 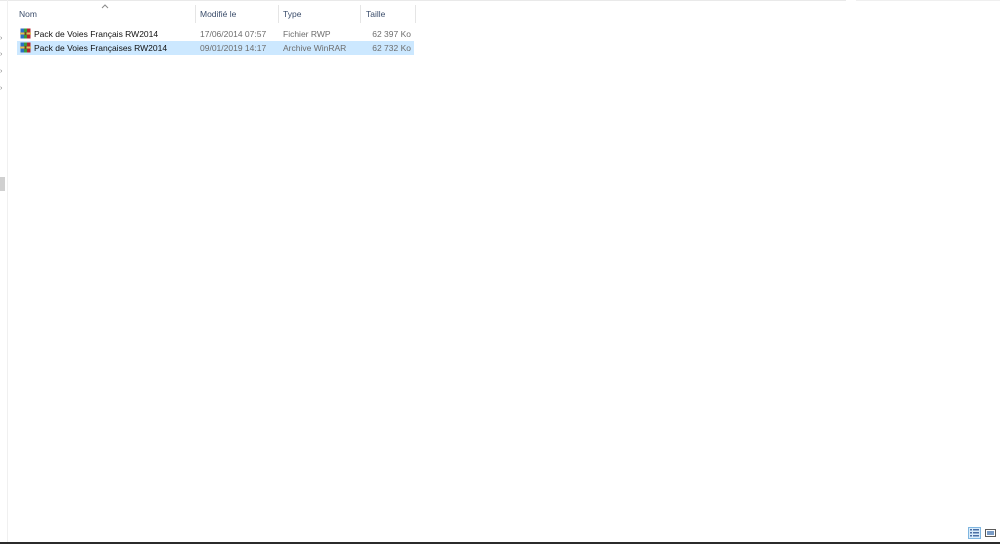 I want to click on navigation-pane: › › › ›, so click(x=4, y=272).